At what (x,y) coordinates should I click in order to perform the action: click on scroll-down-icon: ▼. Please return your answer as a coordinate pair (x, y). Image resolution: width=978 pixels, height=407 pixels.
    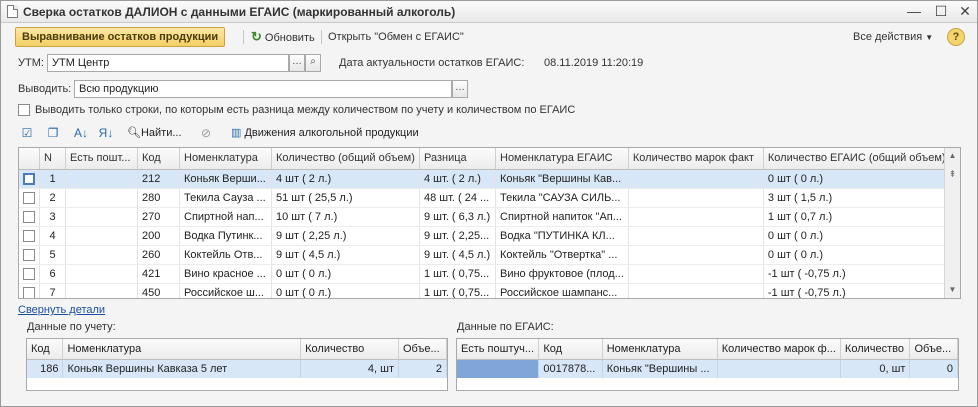
    Looking at the image, I should click on (952, 290).